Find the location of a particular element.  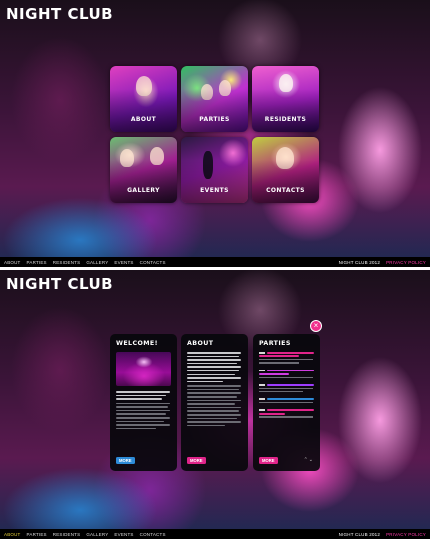

welcome-card: WELCOME! MORE is located at coordinates (143, 402).